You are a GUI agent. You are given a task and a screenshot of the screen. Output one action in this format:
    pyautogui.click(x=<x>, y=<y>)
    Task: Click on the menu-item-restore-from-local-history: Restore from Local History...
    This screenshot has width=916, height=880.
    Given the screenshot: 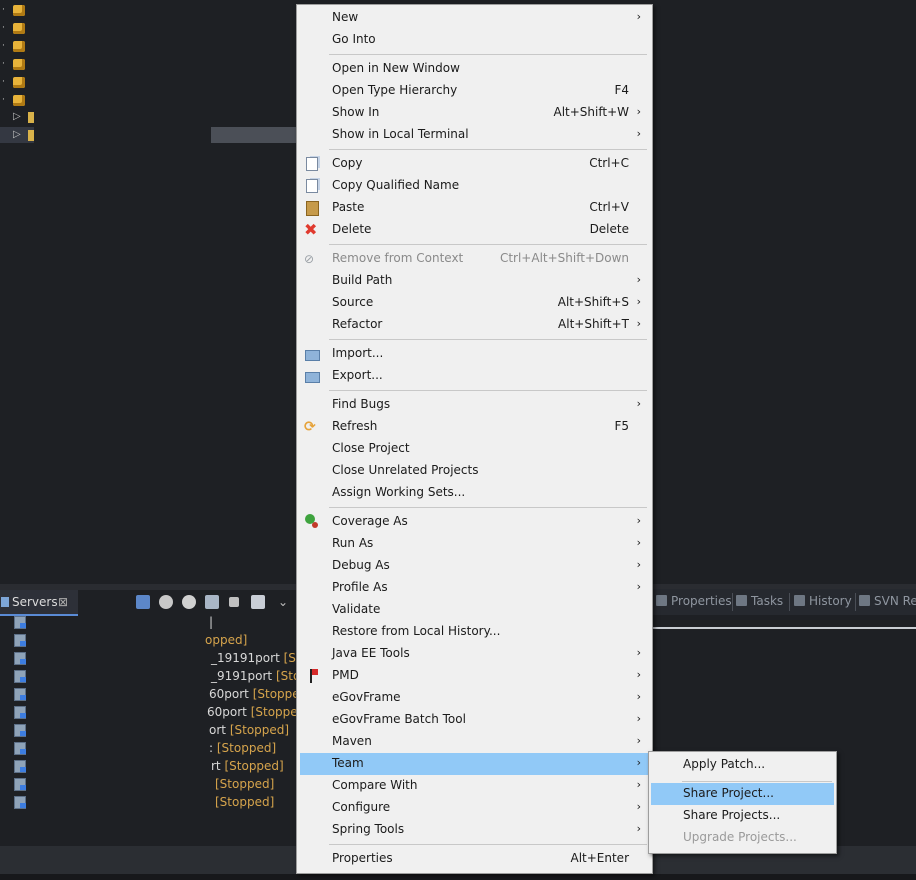 What is the action you would take?
    pyautogui.click(x=474, y=632)
    